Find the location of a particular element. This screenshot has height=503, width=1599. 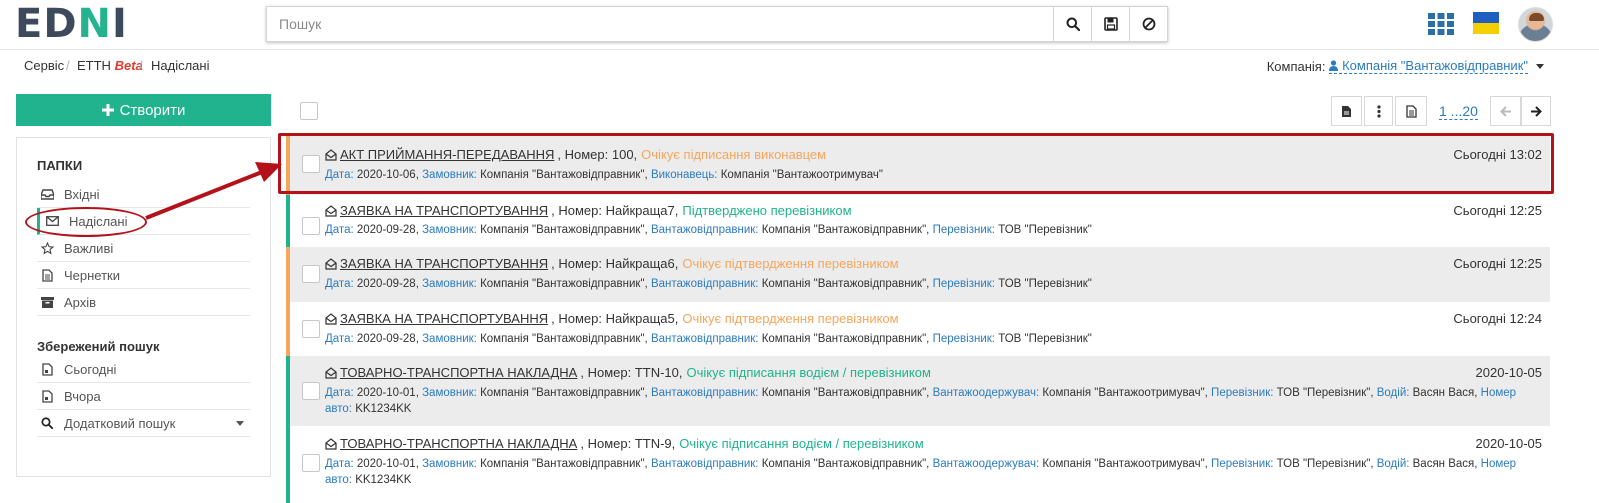

print-button is located at coordinates (1411, 111).